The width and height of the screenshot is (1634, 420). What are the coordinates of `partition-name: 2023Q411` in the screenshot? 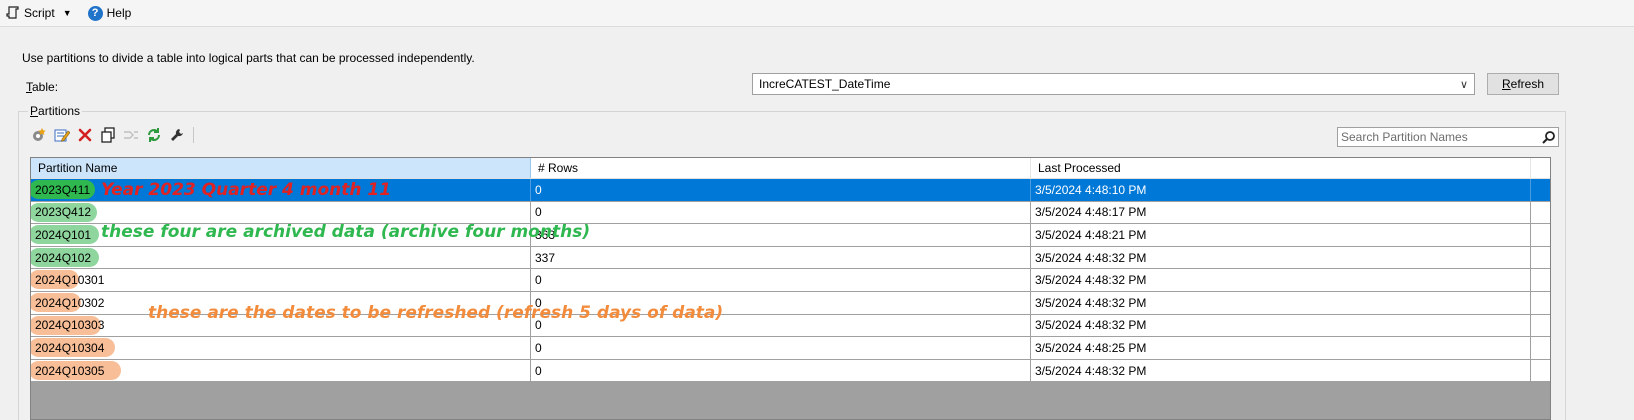 It's located at (63, 189).